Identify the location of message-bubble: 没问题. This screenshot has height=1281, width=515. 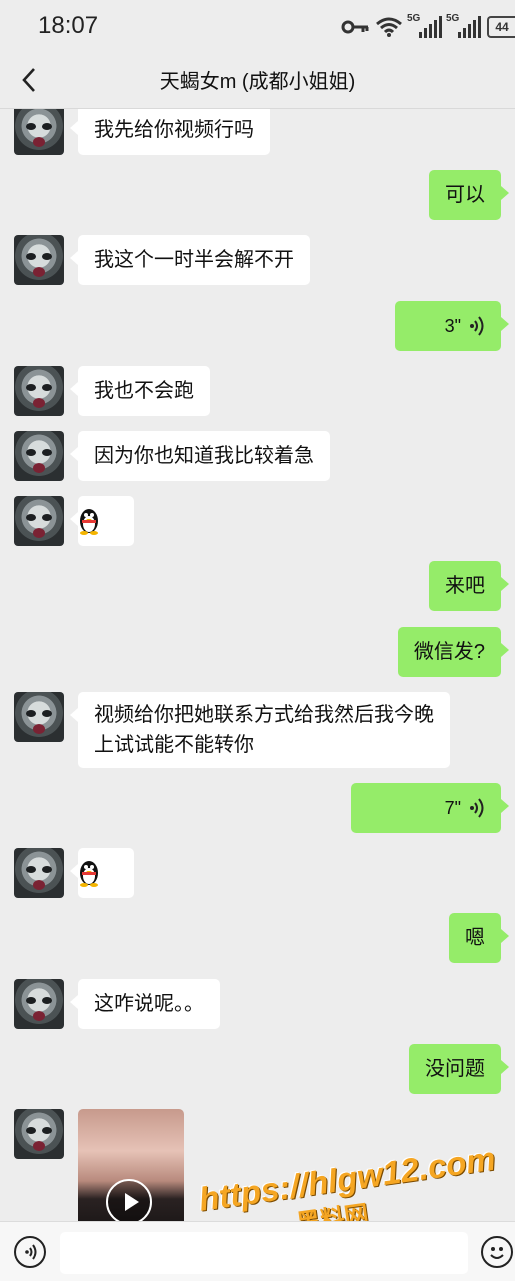
(459, 1069).